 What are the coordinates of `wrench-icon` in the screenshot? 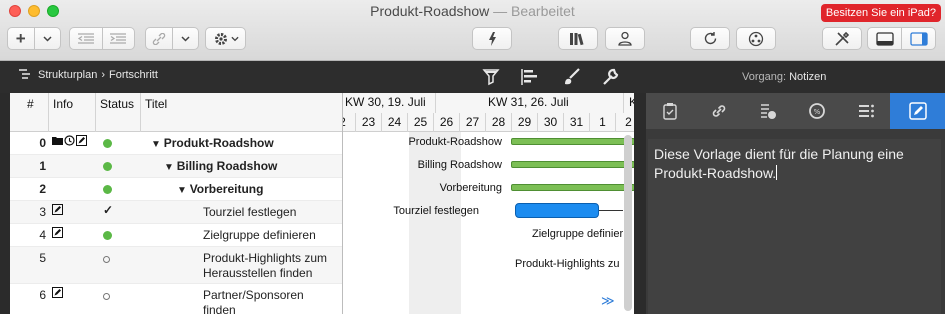 It's located at (611, 77).